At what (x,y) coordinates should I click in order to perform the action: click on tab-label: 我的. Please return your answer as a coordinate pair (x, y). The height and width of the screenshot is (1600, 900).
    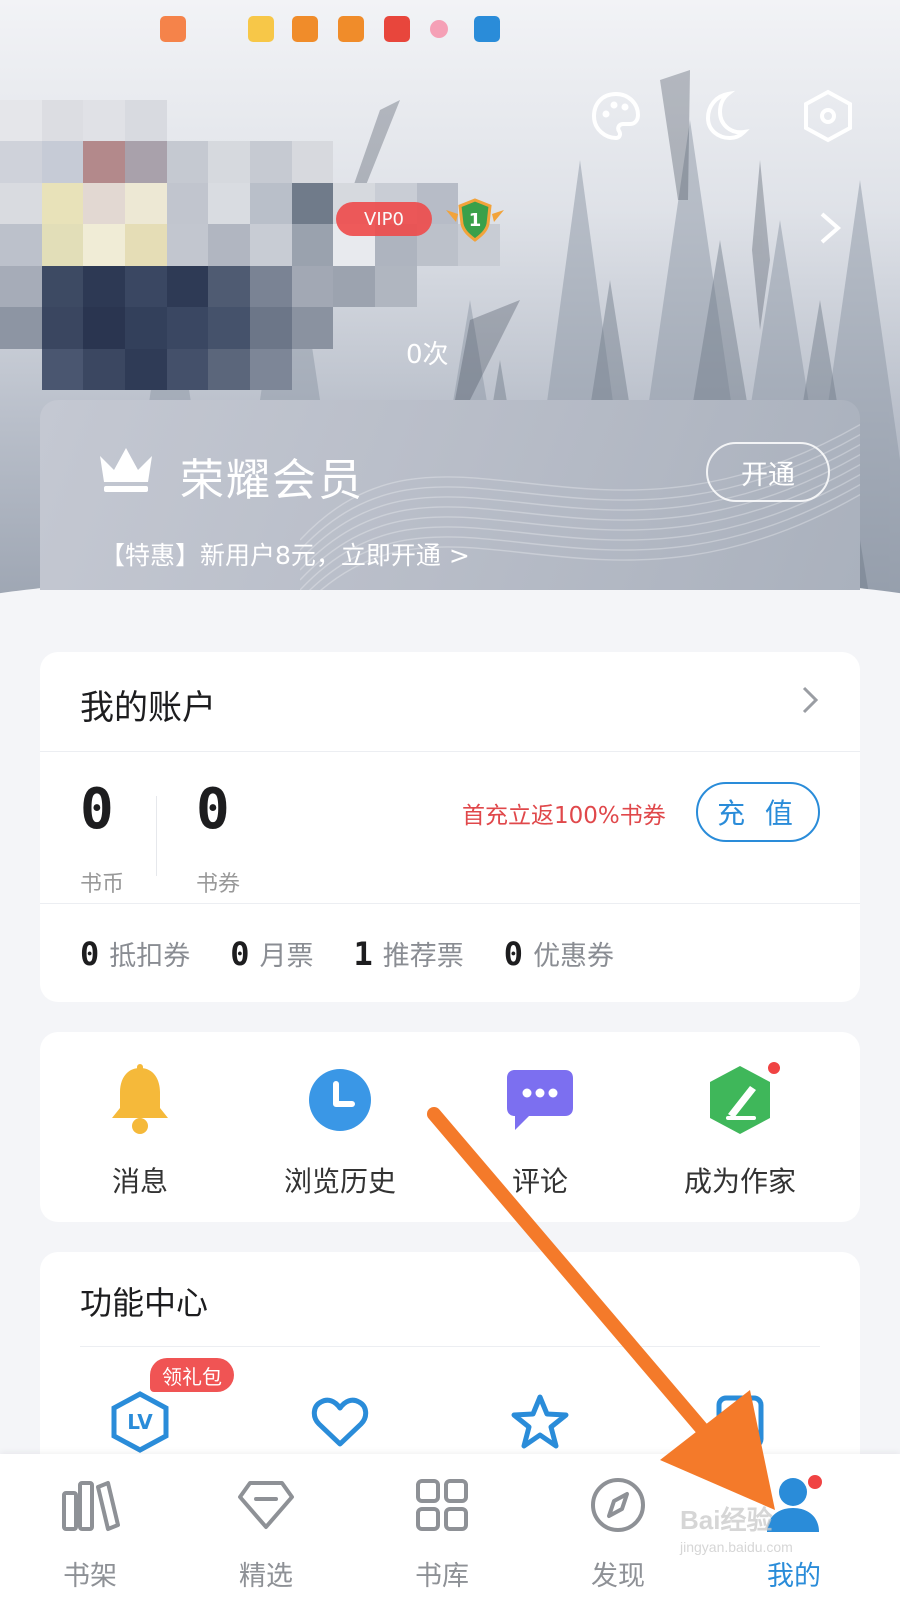
    Looking at the image, I should click on (794, 1576).